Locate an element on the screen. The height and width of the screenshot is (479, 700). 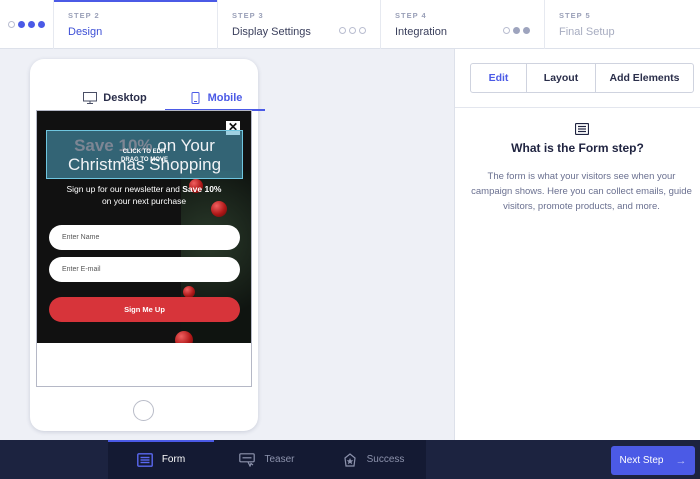
desc-prefix: Sign up for our newsletter and is located at coordinates (124, 189).